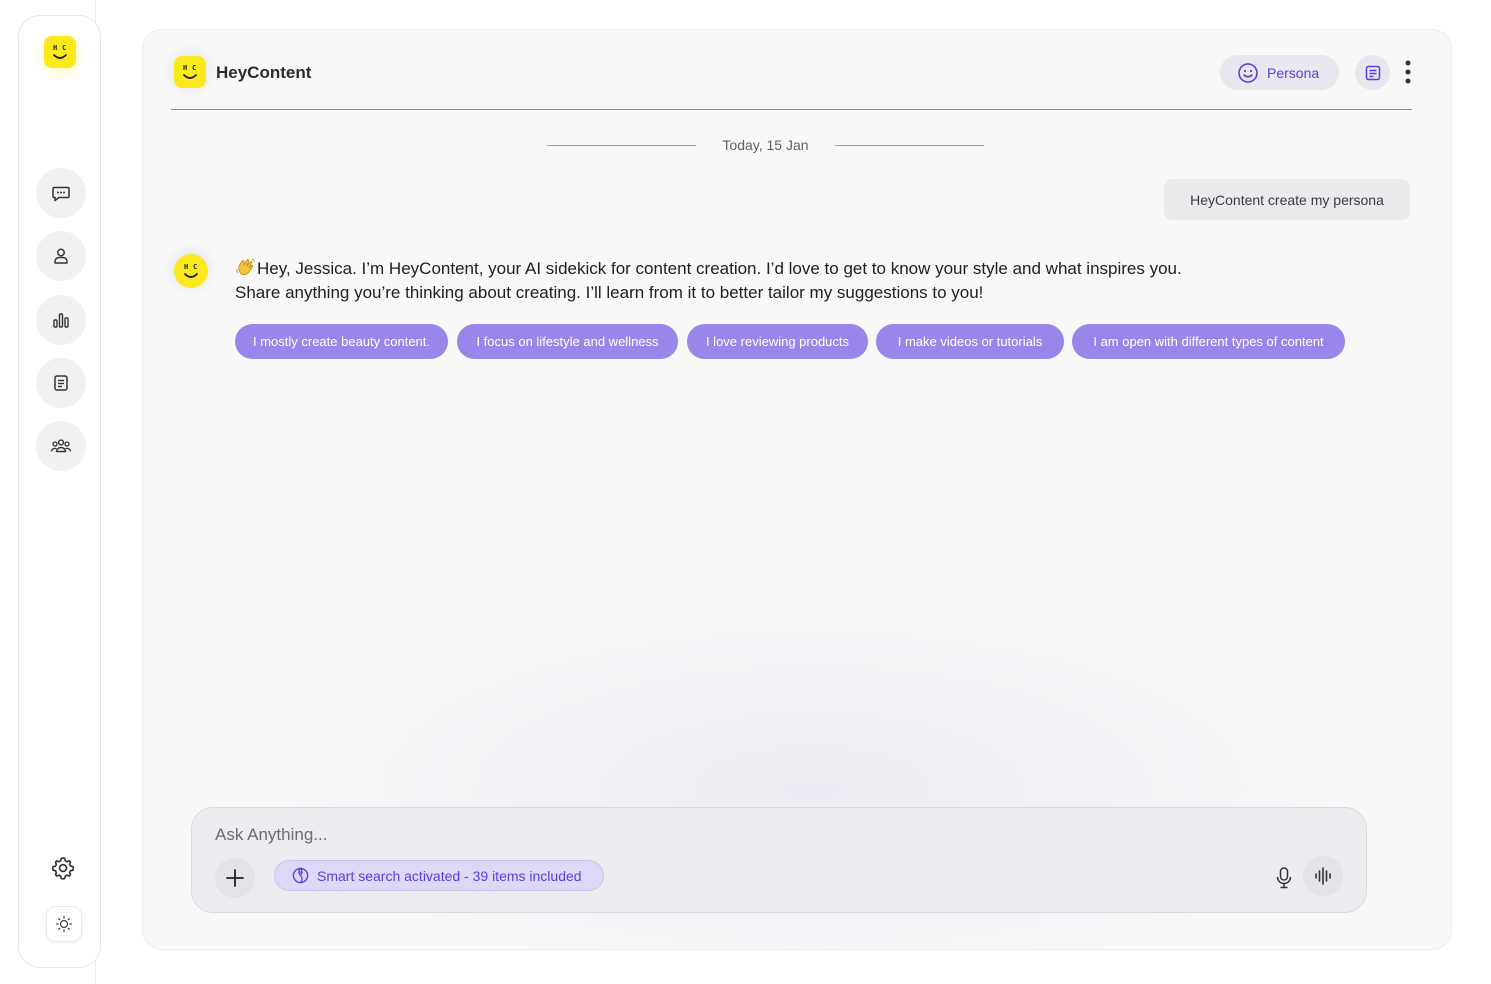 The width and height of the screenshot is (1491, 984). What do you see at coordinates (264, 72) in the screenshot?
I see `brand-name: HeyContent` at bounding box center [264, 72].